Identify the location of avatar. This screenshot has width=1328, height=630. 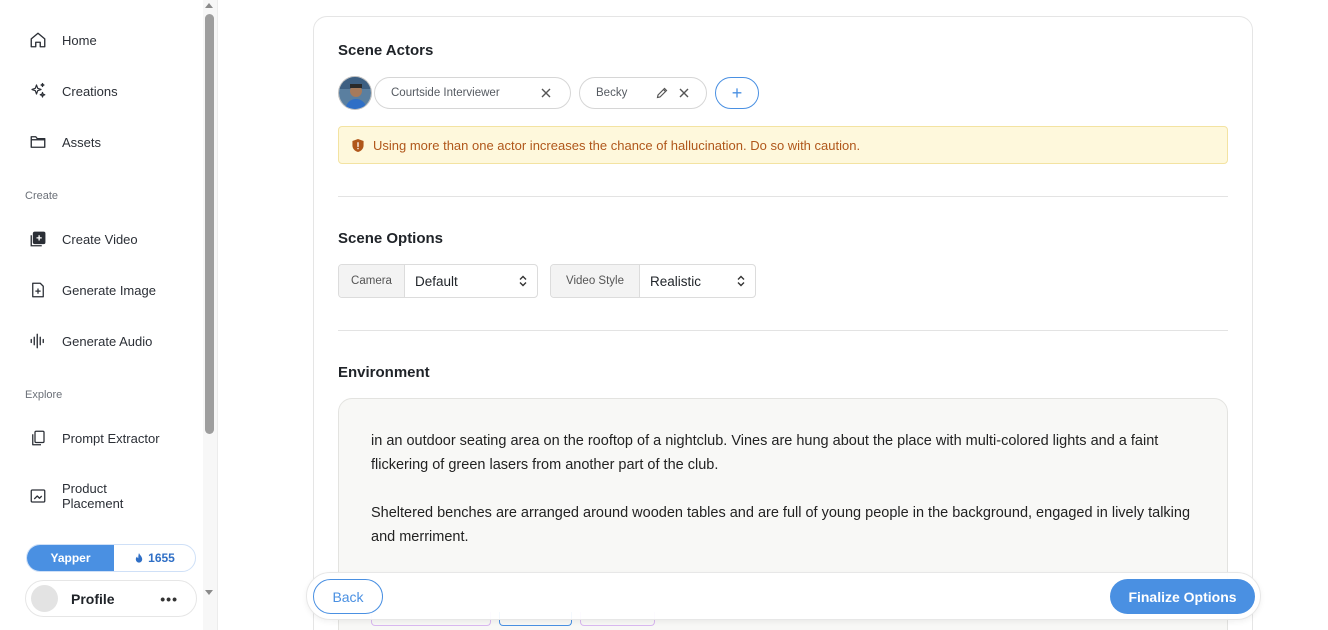
(44, 598).